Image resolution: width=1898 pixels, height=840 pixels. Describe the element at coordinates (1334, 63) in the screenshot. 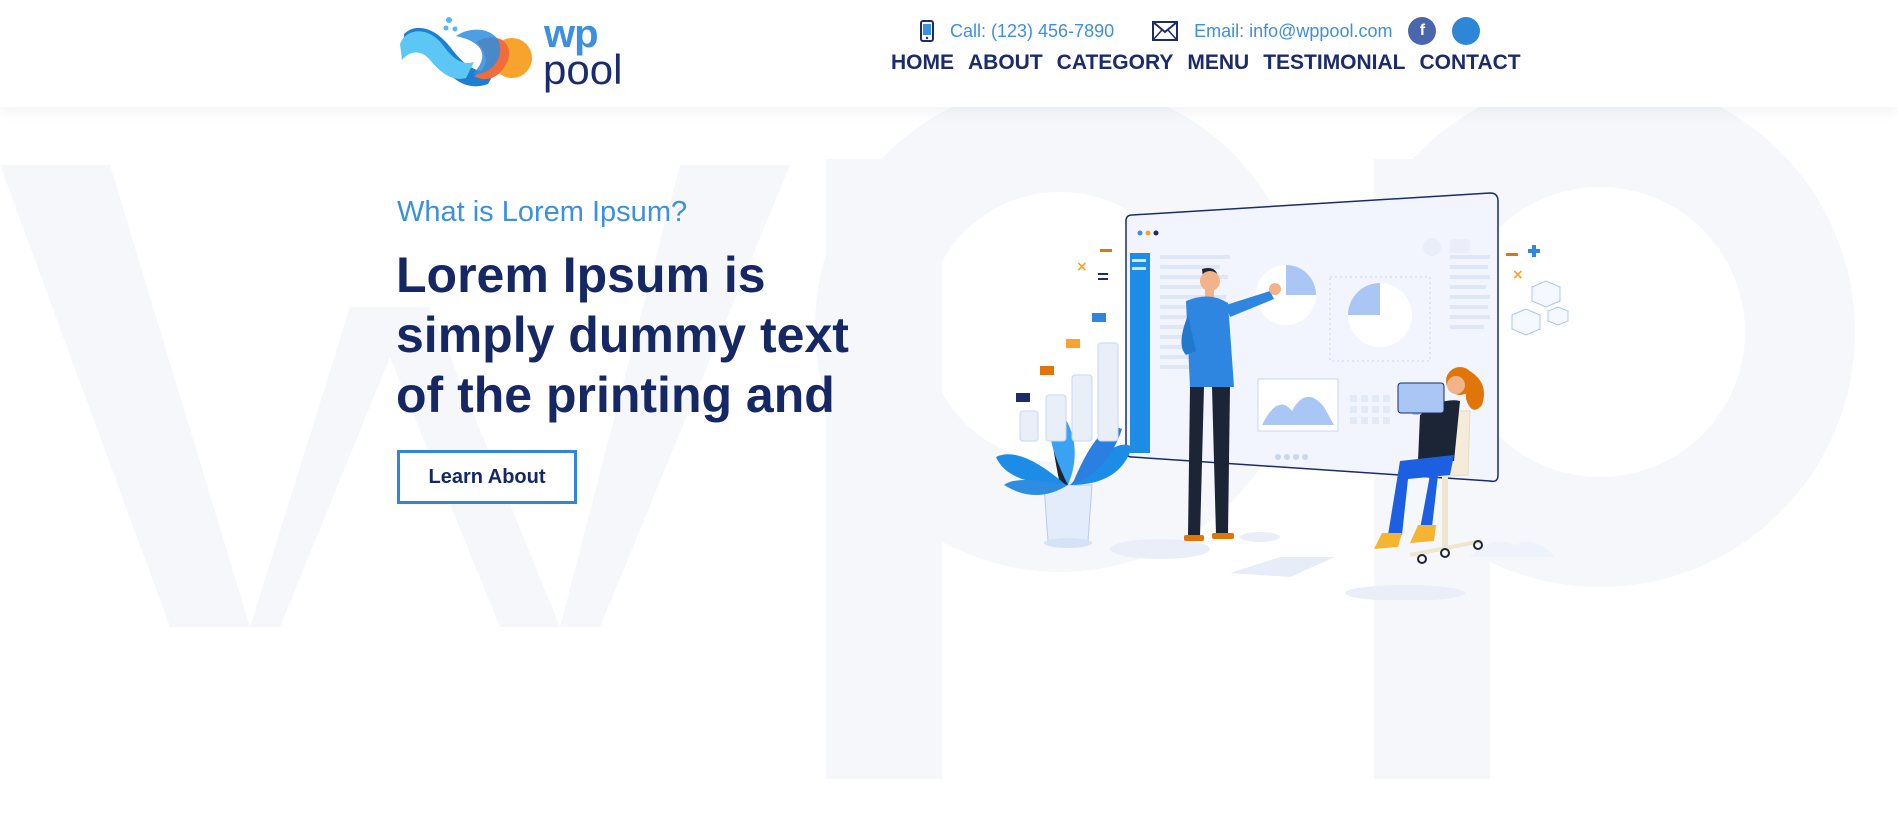

I see `nav-testimonial: TESTIMONIAL` at that location.